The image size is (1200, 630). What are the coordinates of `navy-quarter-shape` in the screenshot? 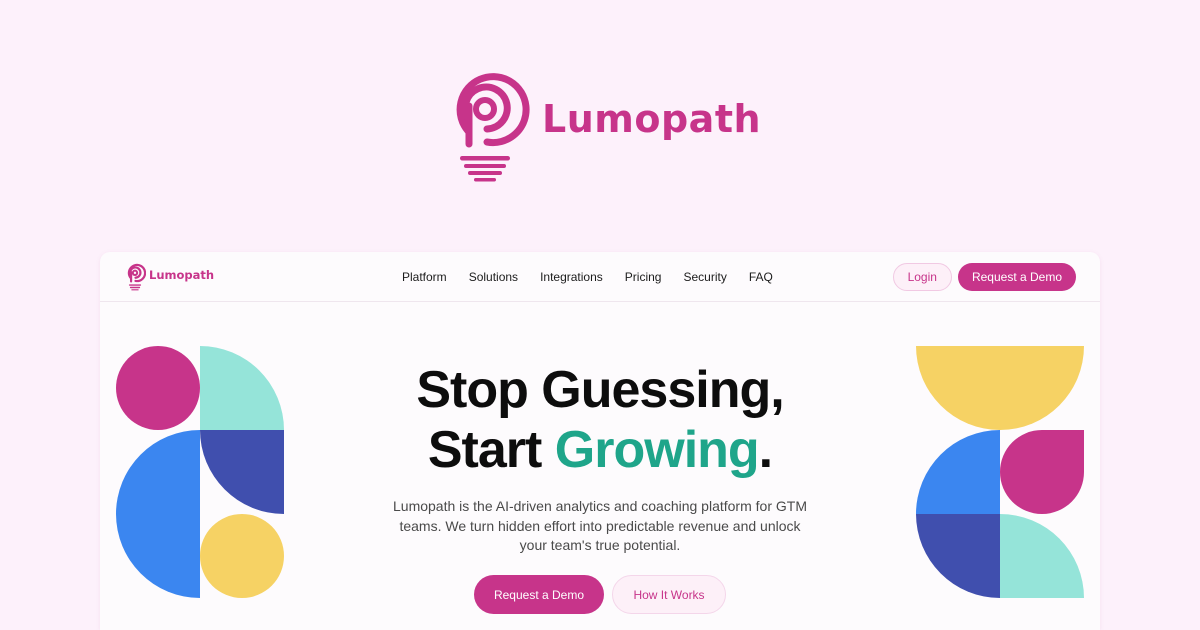 It's located at (958, 556).